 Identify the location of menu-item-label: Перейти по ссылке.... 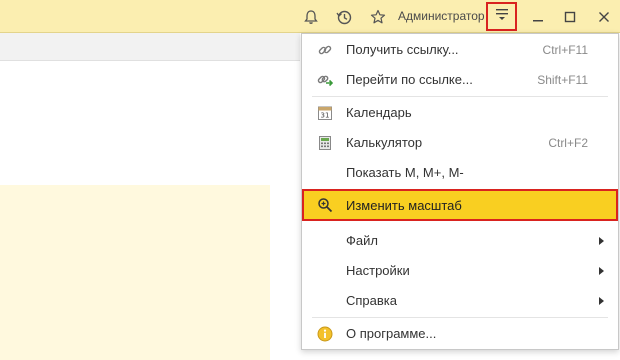
(409, 79).